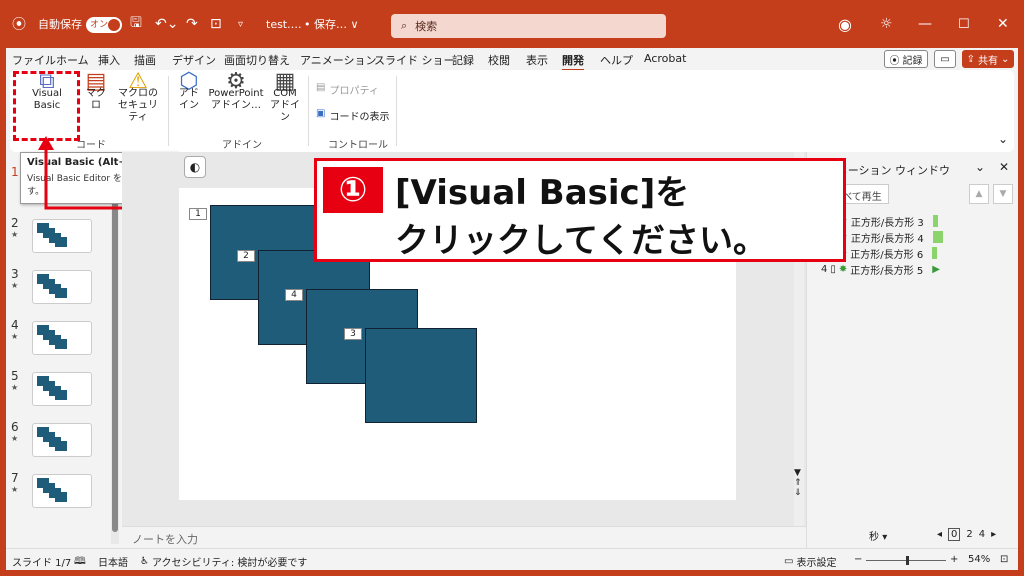 The width and height of the screenshot is (1024, 576). I want to click on language-status: 日本語, so click(113, 561).